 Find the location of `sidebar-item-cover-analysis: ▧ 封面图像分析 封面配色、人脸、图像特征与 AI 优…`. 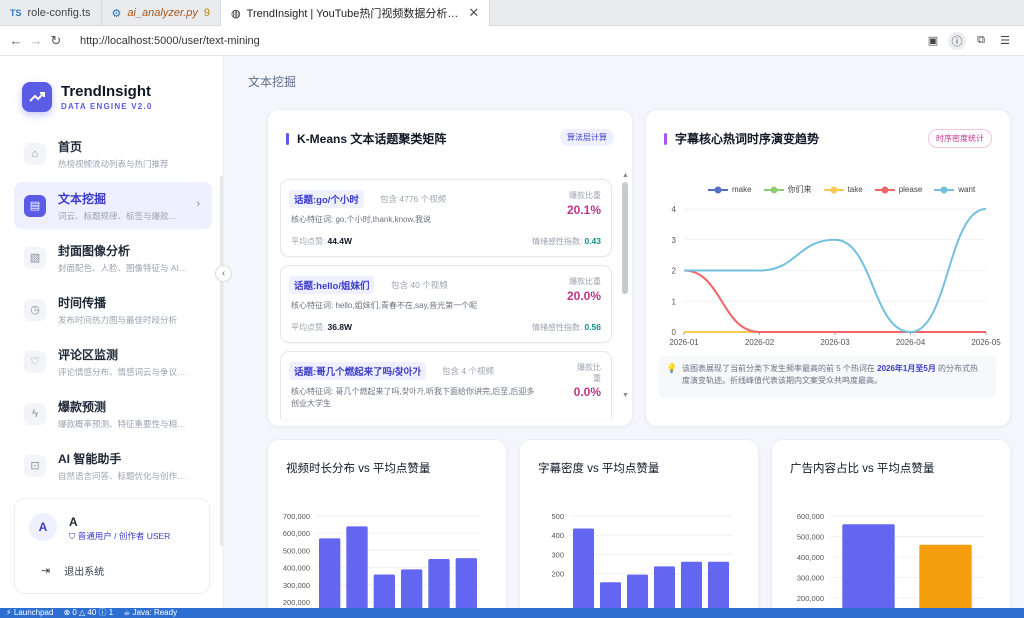

sidebar-item-cover-analysis: ▧ 封面图像分析 封面配色、人脸、图像特征与 AI 优… is located at coordinates (113, 257).